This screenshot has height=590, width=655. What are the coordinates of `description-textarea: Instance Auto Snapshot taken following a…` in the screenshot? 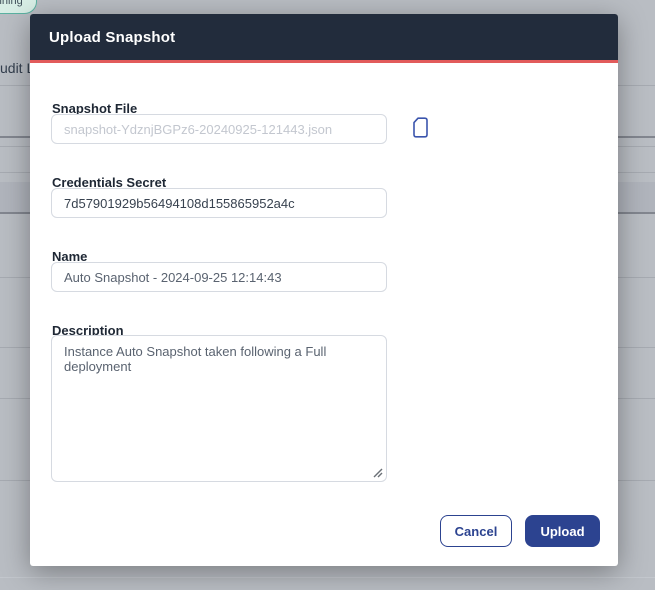 It's located at (219, 408).